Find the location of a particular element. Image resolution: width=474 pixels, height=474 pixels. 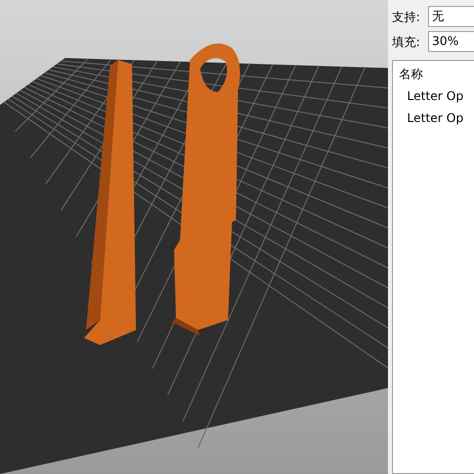

setting-label: 填充: is located at coordinates (407, 42).